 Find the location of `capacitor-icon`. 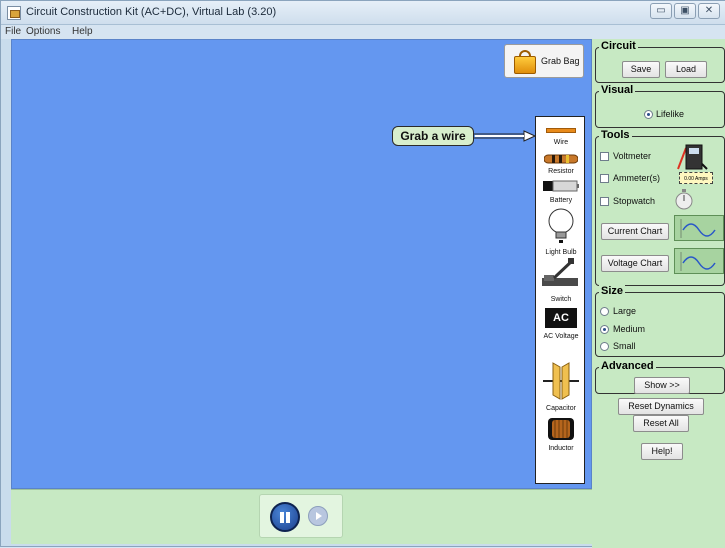

capacitor-icon is located at coordinates (561, 381).